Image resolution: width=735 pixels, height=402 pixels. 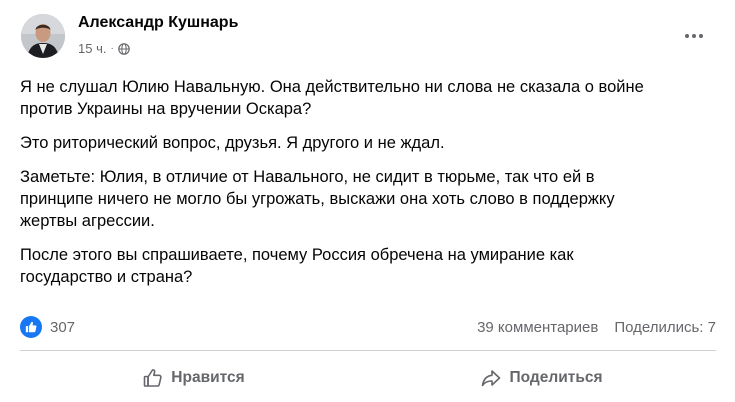 I want to click on post-stats: 307 39 комментариев Поделились: 7, so click(x=368, y=327).